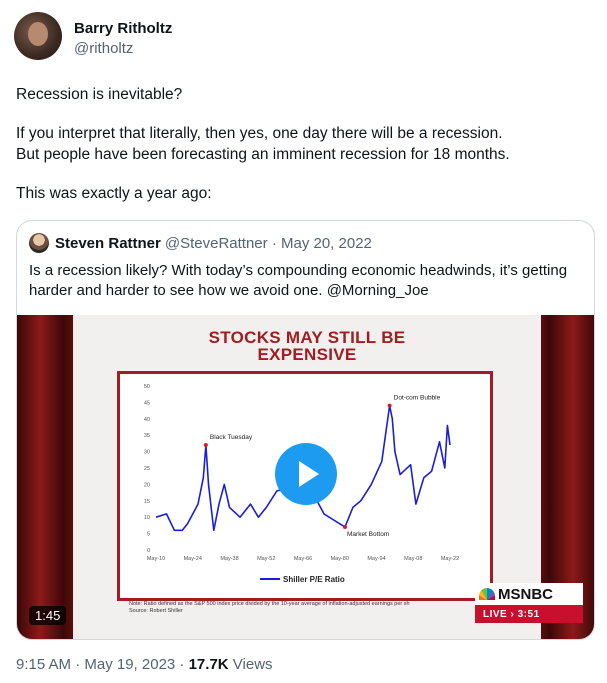 The image size is (607, 683). What do you see at coordinates (229, 559) in the screenshot?
I see `x-tick-label: May-38` at bounding box center [229, 559].